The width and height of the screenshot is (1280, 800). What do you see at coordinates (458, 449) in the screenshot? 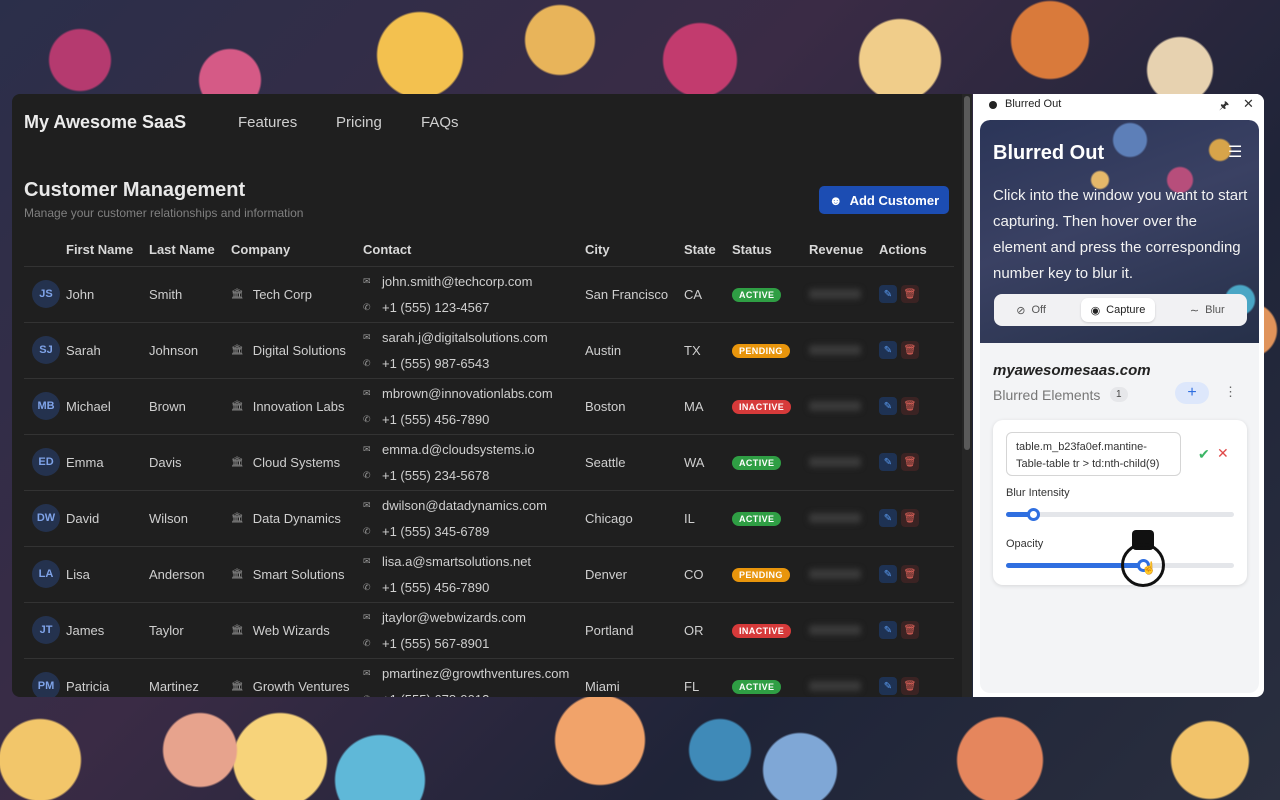
I see `email-text: emma.d@cloudsystems.io` at bounding box center [458, 449].